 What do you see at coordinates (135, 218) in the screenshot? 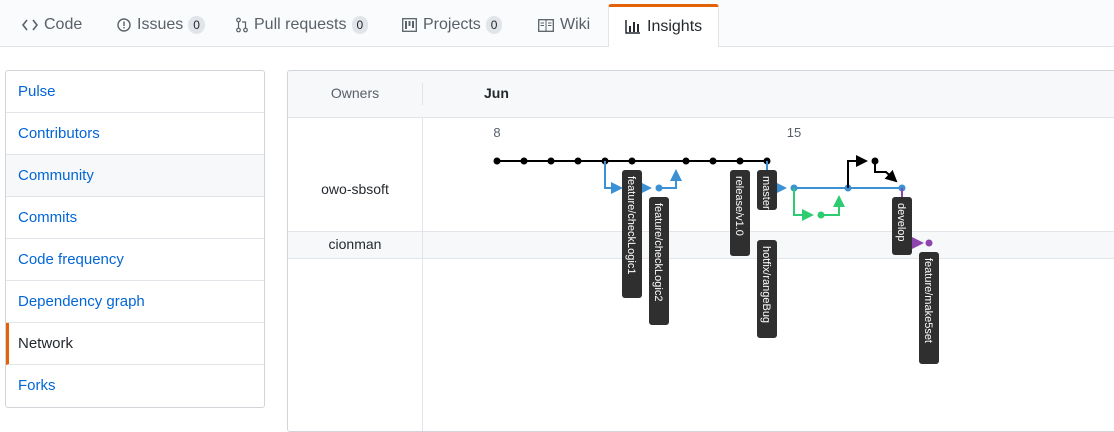
I see `sidebar-item-commits: Commits` at bounding box center [135, 218].